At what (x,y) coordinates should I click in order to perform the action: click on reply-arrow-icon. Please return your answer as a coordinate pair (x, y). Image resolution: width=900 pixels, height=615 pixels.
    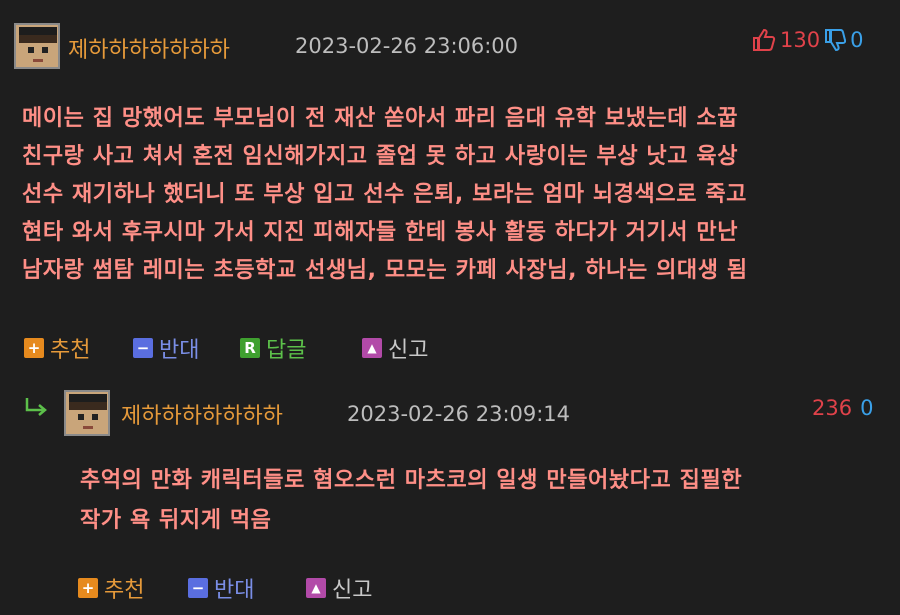
    Looking at the image, I should click on (37, 410).